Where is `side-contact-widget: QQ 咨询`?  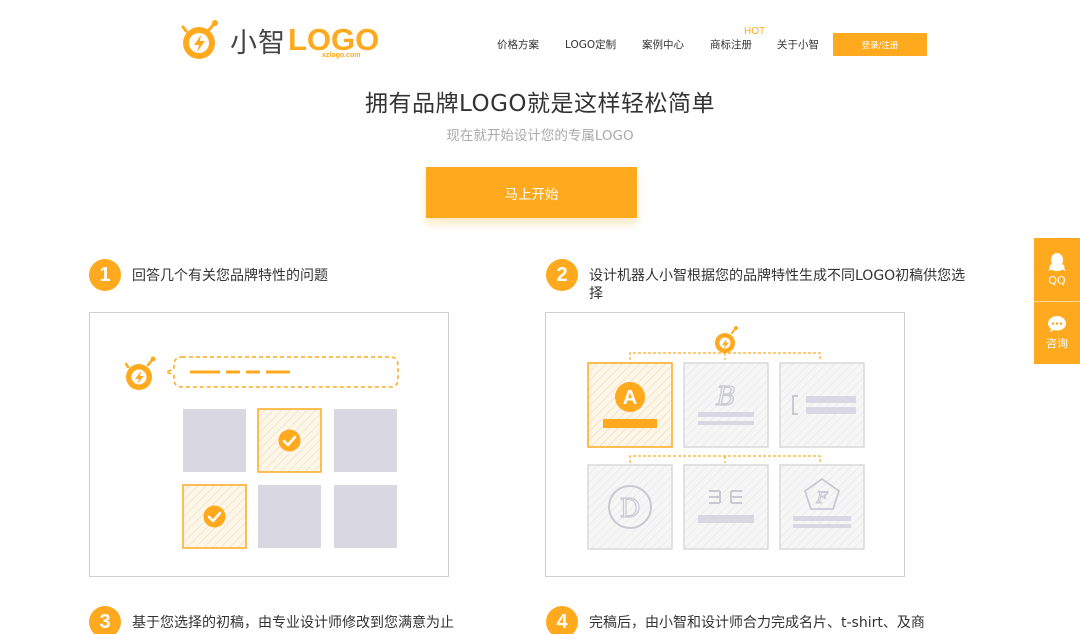
side-contact-widget: QQ 咨询 is located at coordinates (1057, 301).